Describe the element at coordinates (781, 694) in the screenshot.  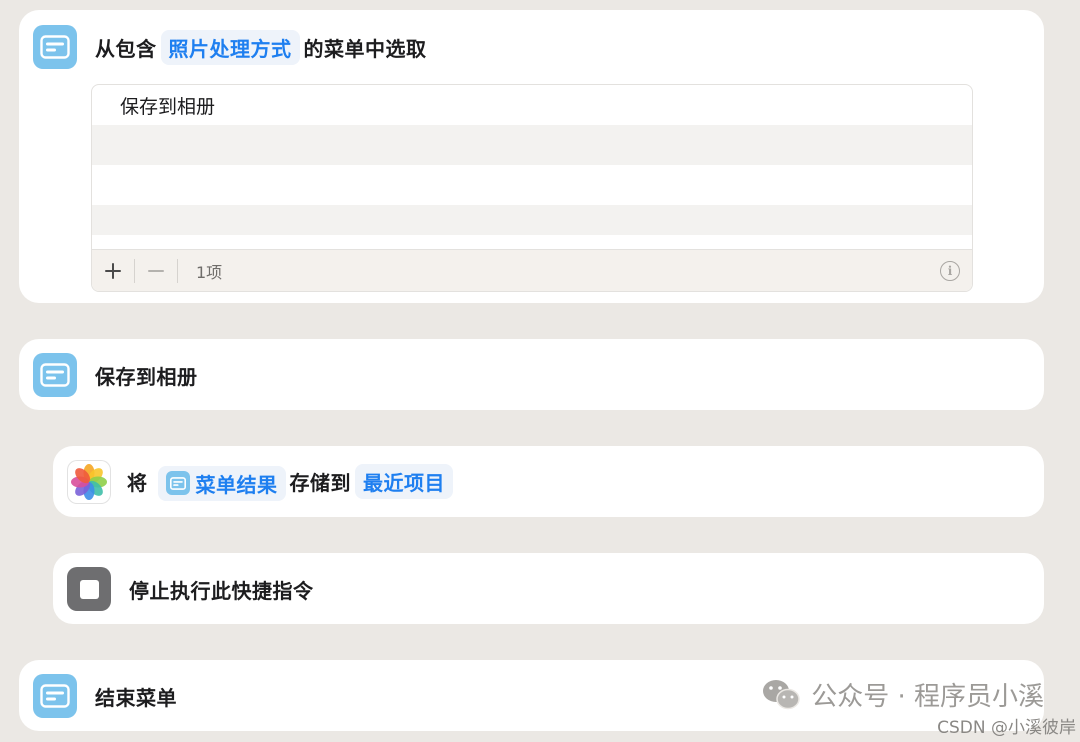
I see `wechat-logo-icon` at that location.